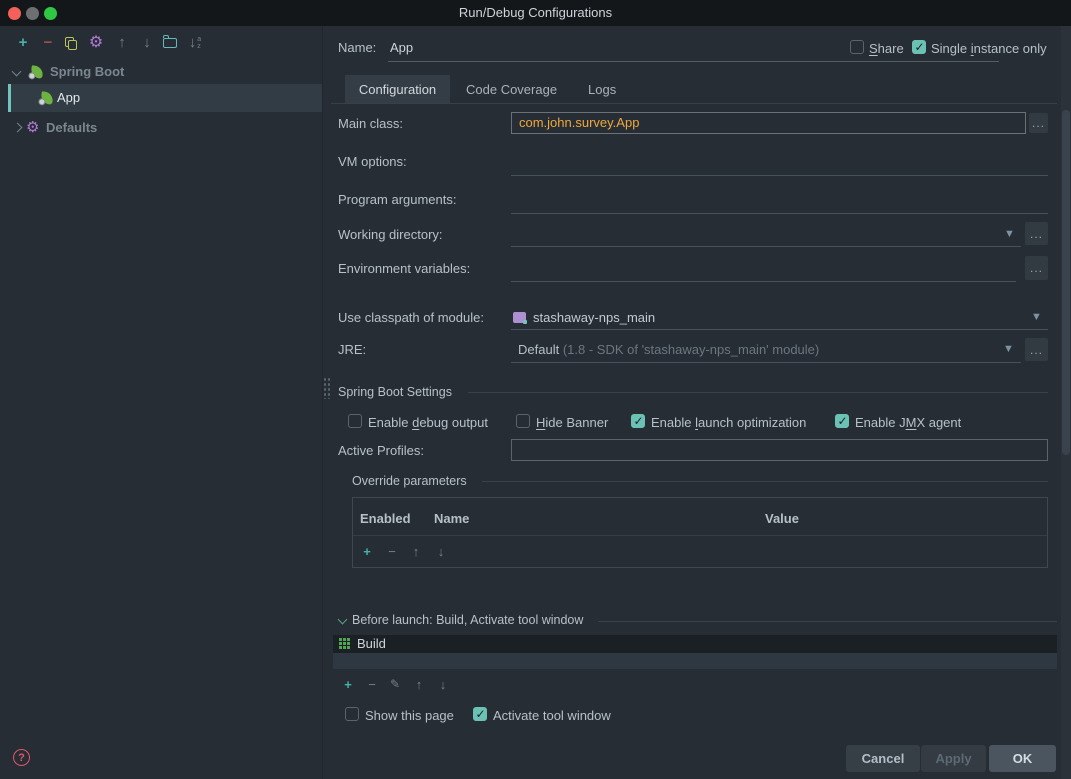 The height and width of the screenshot is (779, 1071). What do you see at coordinates (782, 518) in the screenshot?
I see `column-header-value: Value` at bounding box center [782, 518].